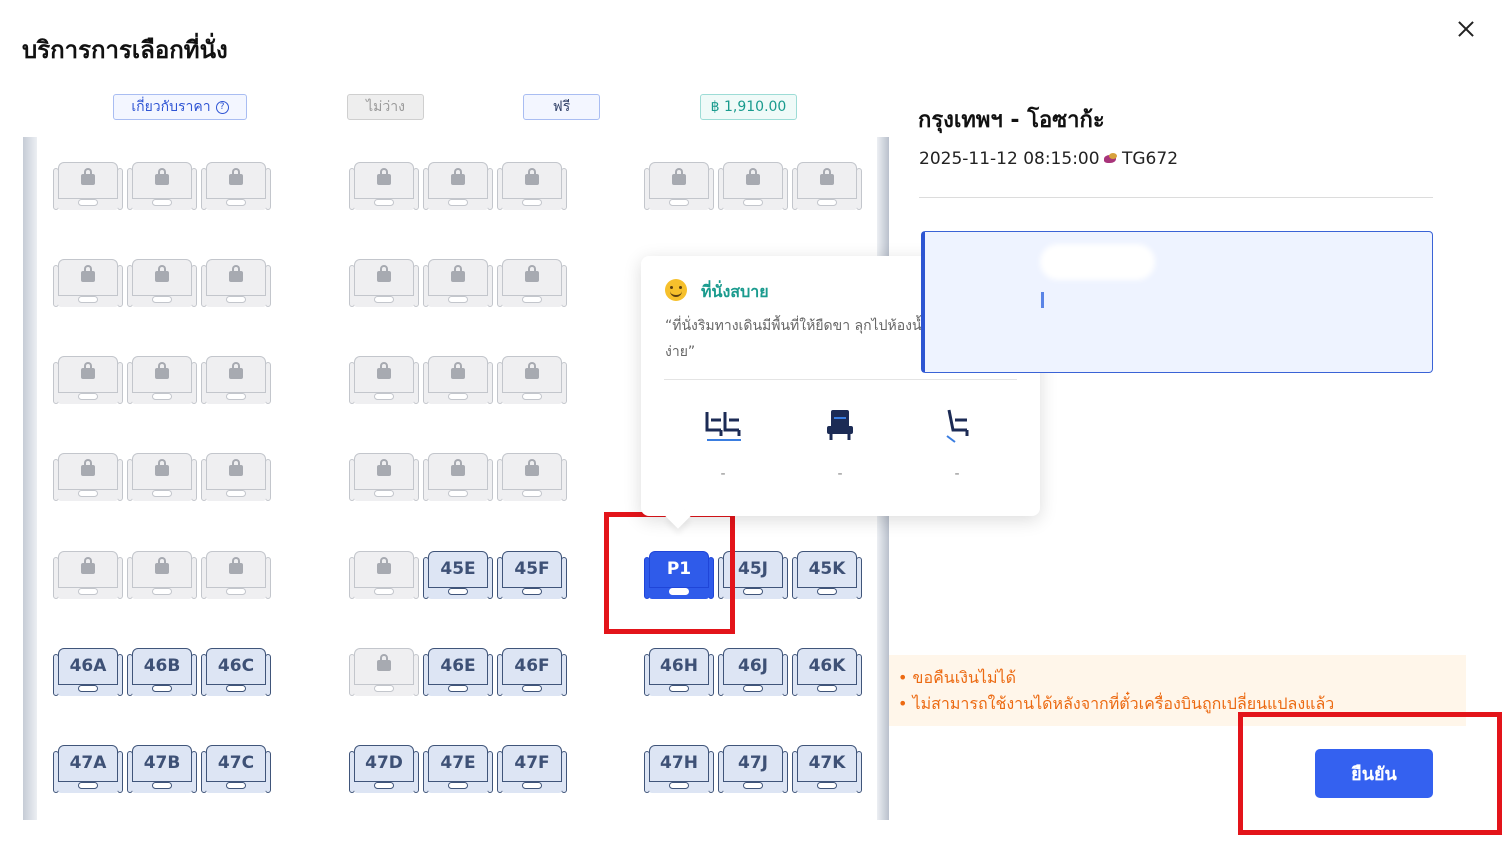  I want to click on seat-45e: 45E, so click(458, 576).